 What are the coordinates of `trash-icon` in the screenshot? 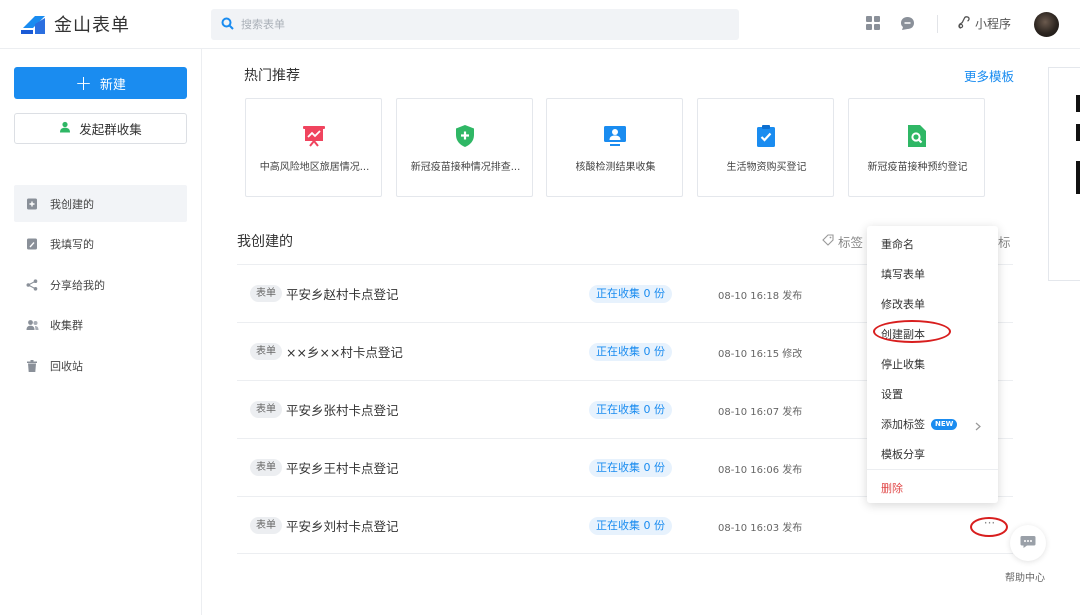 It's located at (32, 365).